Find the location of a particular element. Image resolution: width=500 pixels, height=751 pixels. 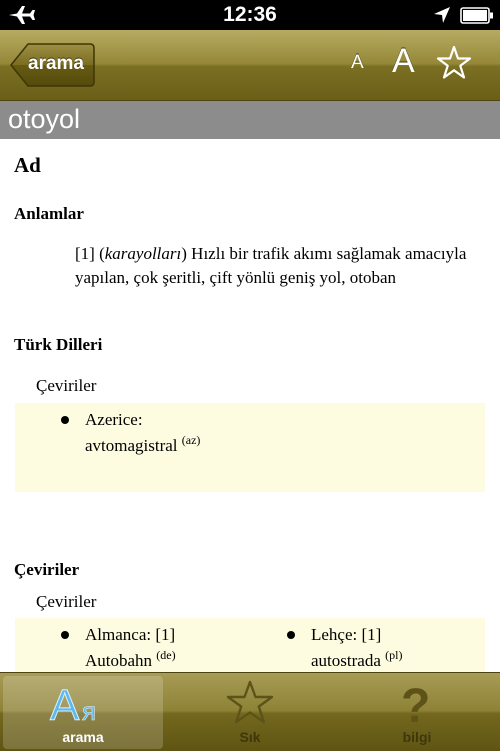

turkic-translations-box: Azerice: avtomagistral (az) is located at coordinates (250, 447).